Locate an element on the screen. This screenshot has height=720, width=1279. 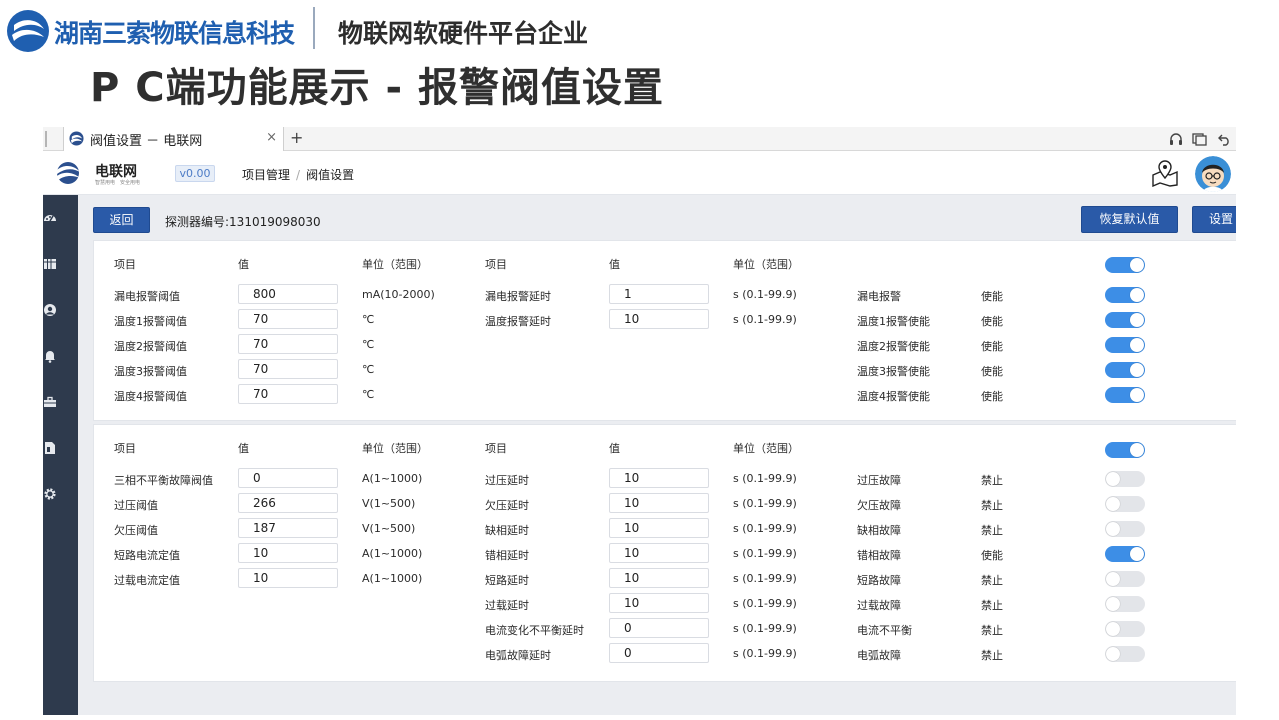
grid-icon is located at coordinates (50, 264).